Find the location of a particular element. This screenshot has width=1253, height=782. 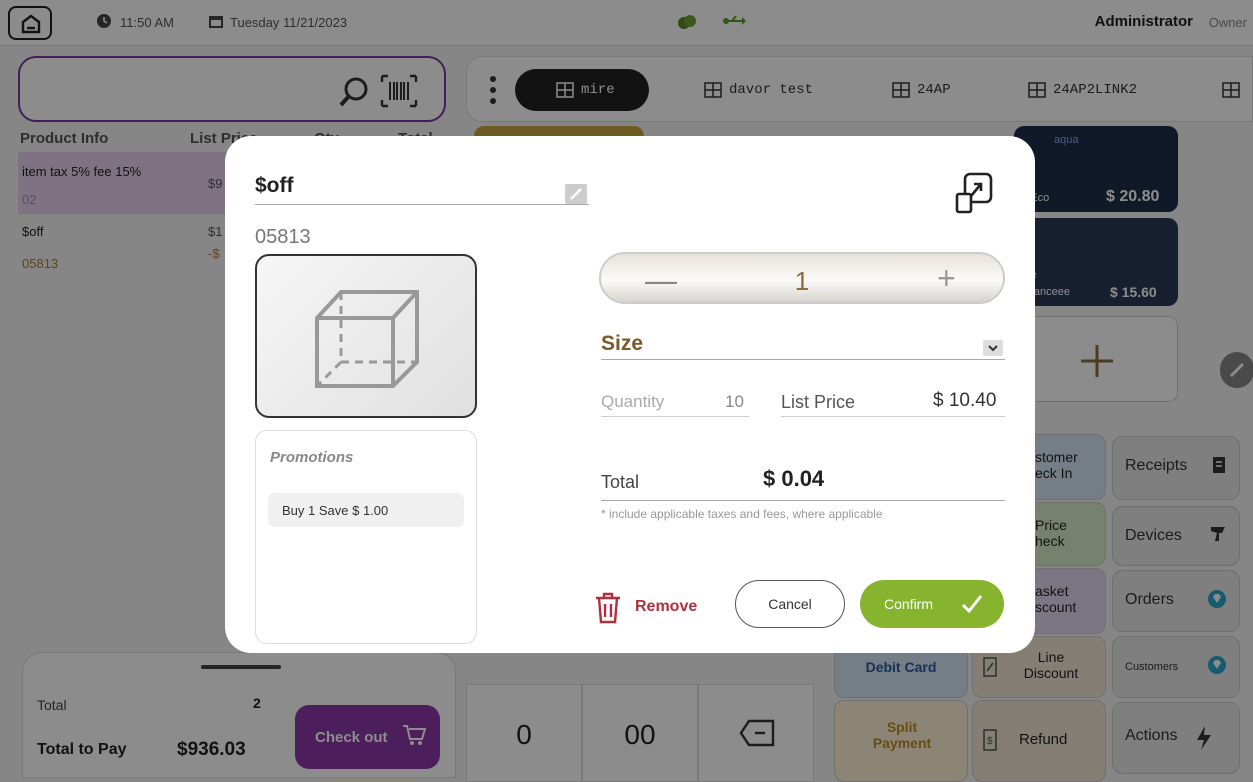

decrement-button: — is located at coordinates (661, 280).